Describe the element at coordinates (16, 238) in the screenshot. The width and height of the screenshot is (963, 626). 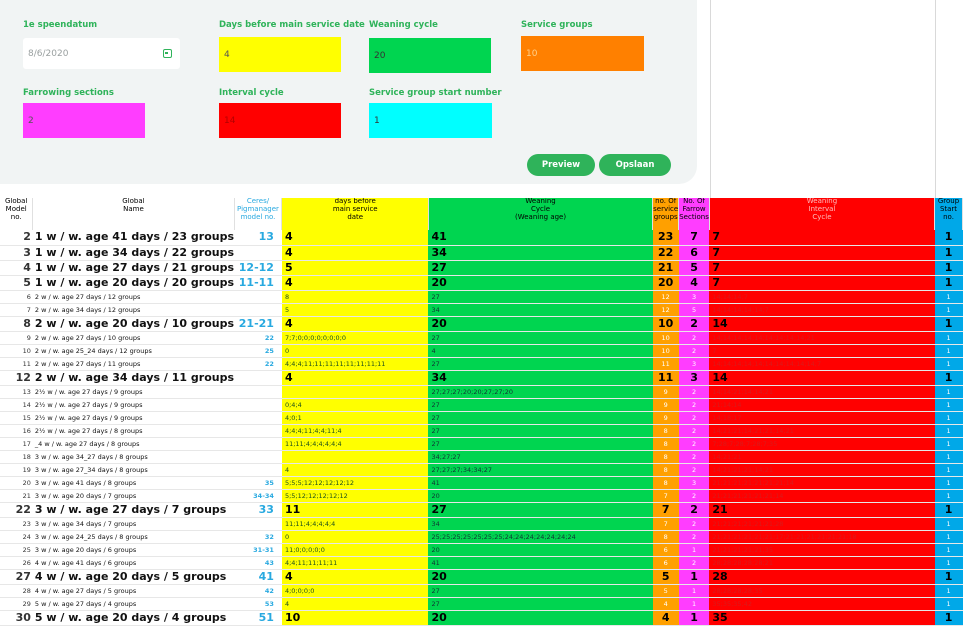
I see `model-no-cell: 2` at that location.